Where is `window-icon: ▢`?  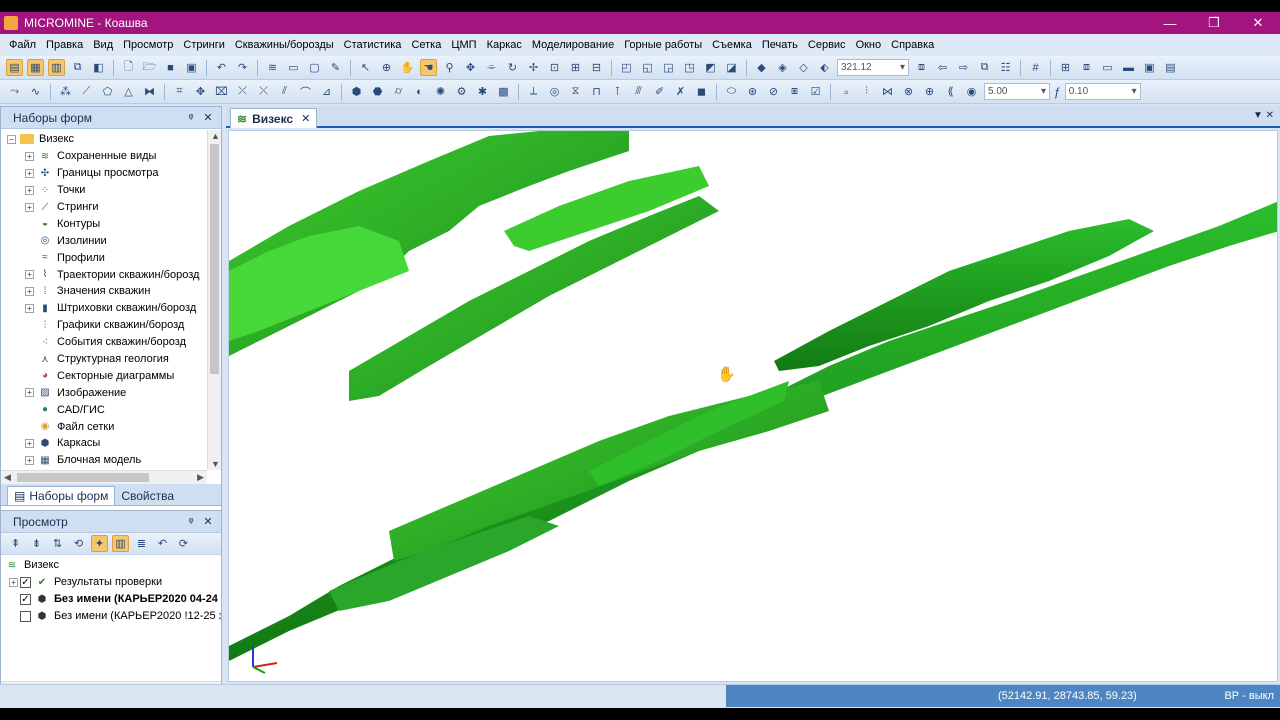
window-icon: ▢ is located at coordinates (314, 67).